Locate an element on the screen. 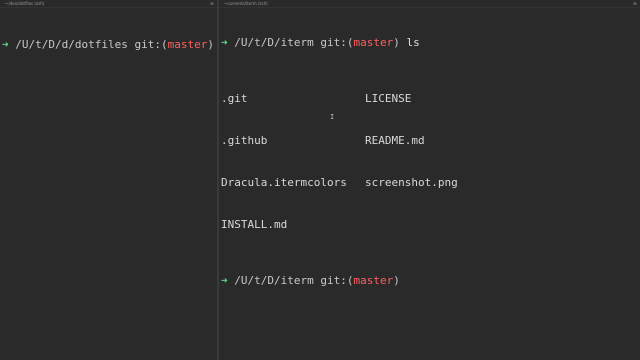 The image size is (640, 360). ibeam-cursor-icon: I is located at coordinates (332, 117).